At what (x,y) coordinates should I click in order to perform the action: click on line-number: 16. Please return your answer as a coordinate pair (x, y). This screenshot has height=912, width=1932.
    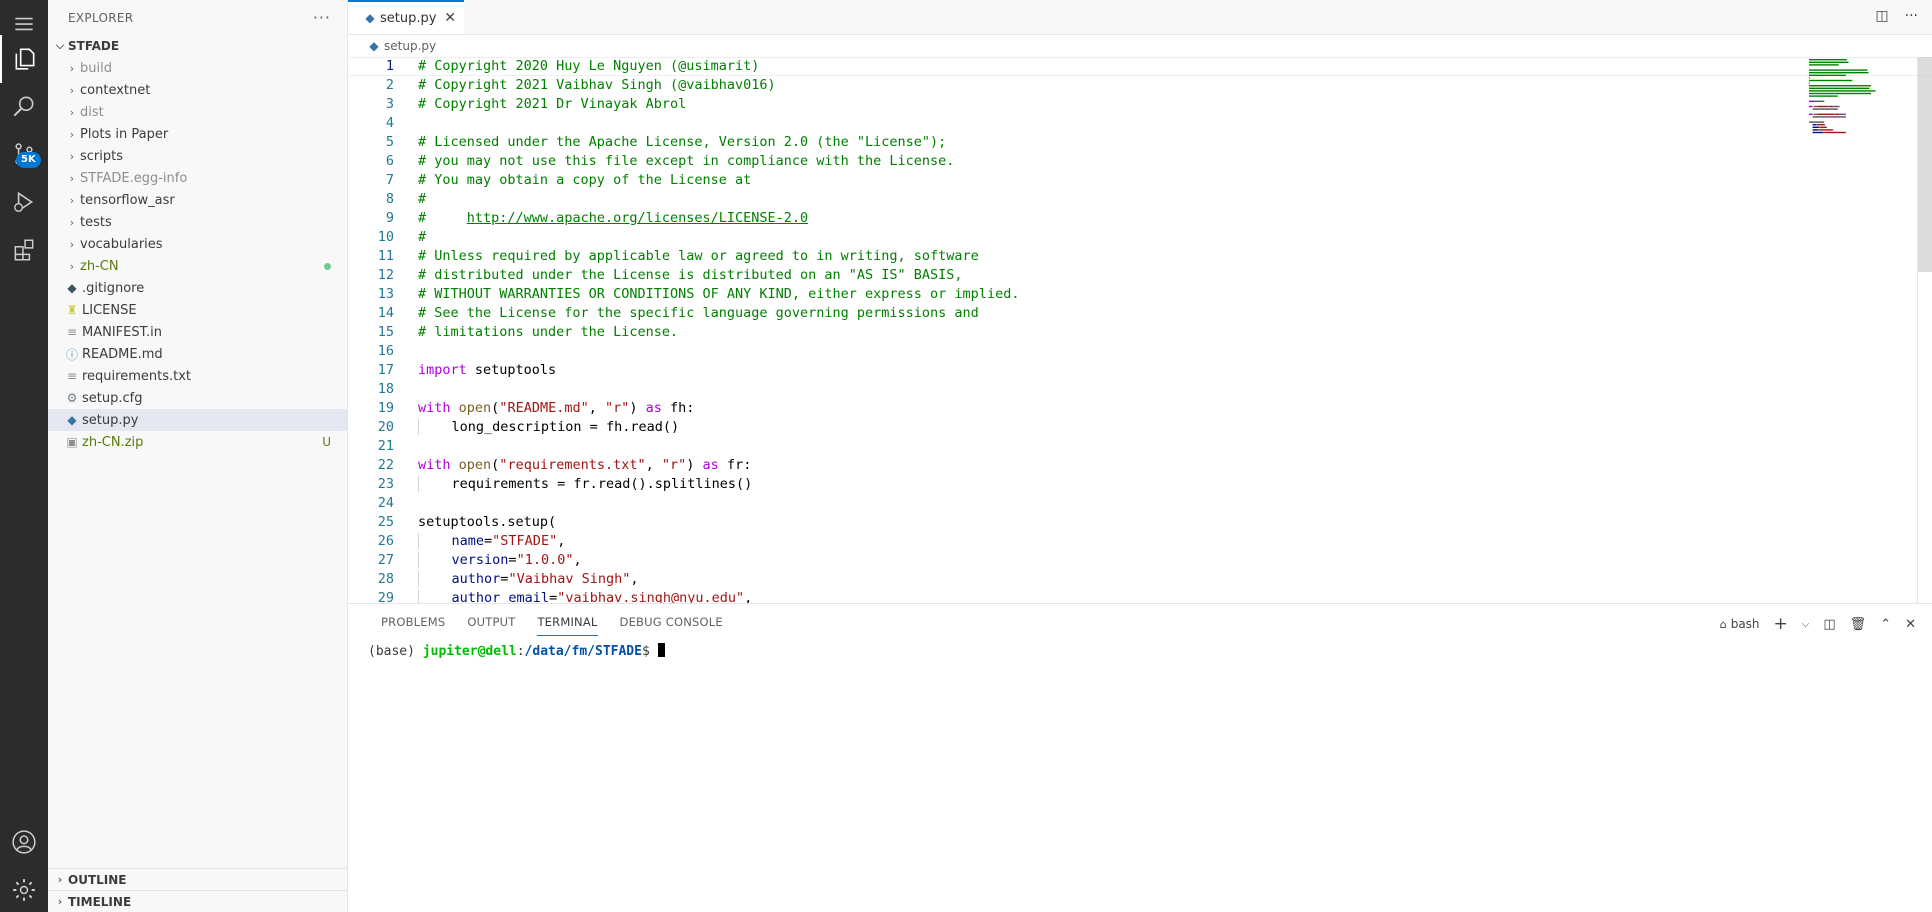
    Looking at the image, I should click on (385, 351).